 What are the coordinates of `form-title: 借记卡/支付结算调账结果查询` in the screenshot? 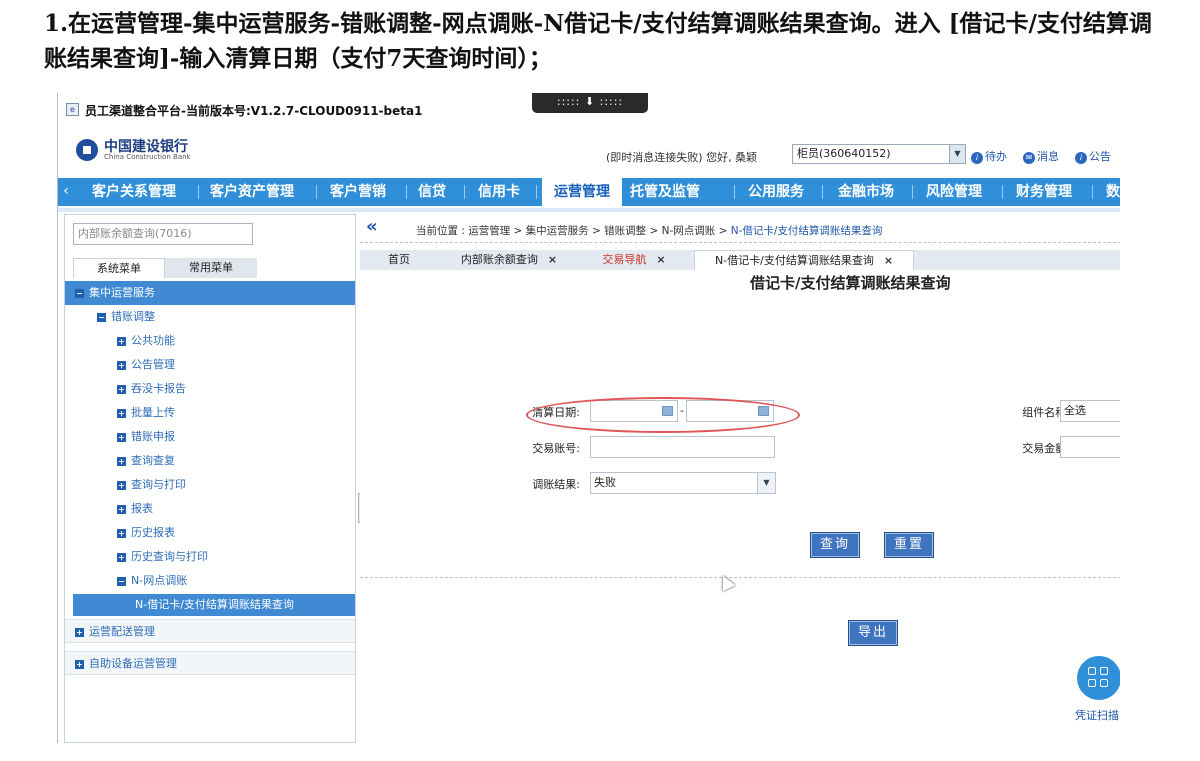 It's located at (850, 283).